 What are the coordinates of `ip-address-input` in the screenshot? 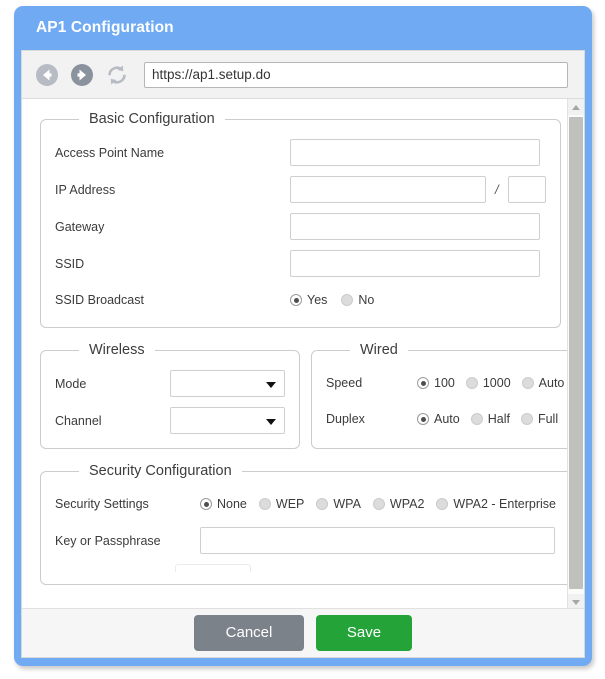 It's located at (388, 189).